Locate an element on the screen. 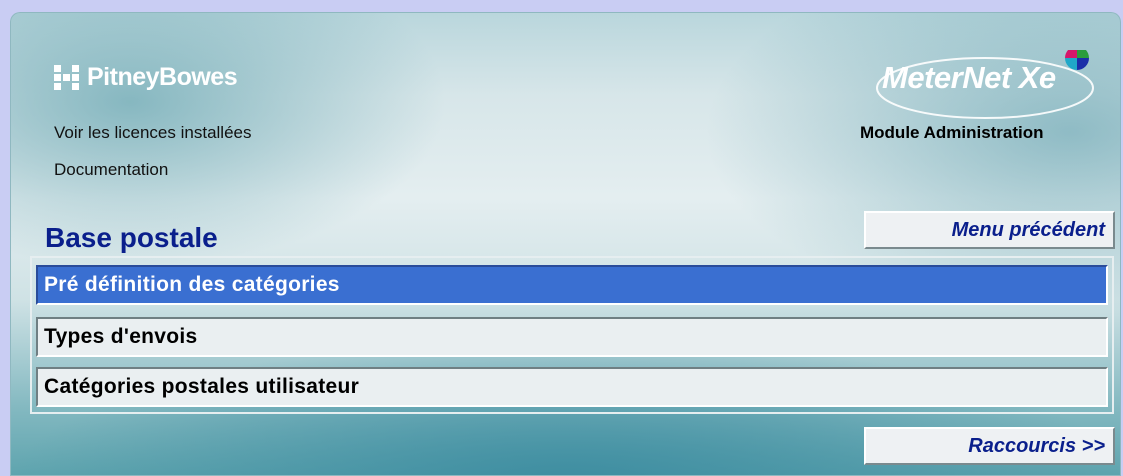  pitney-bowes-logo: PitneyBowes is located at coordinates (146, 77).